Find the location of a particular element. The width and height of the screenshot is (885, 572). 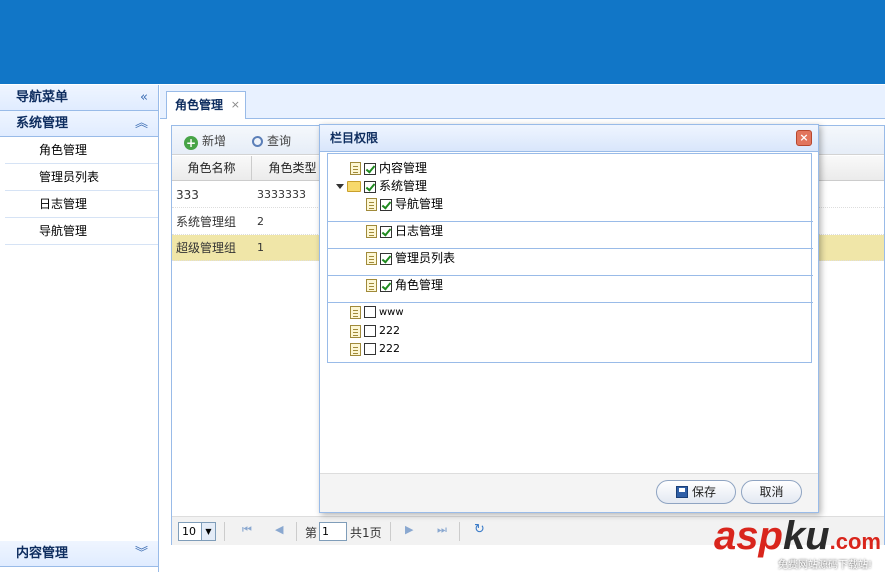

tree-node: 角色管理 is located at coordinates (404, 285).